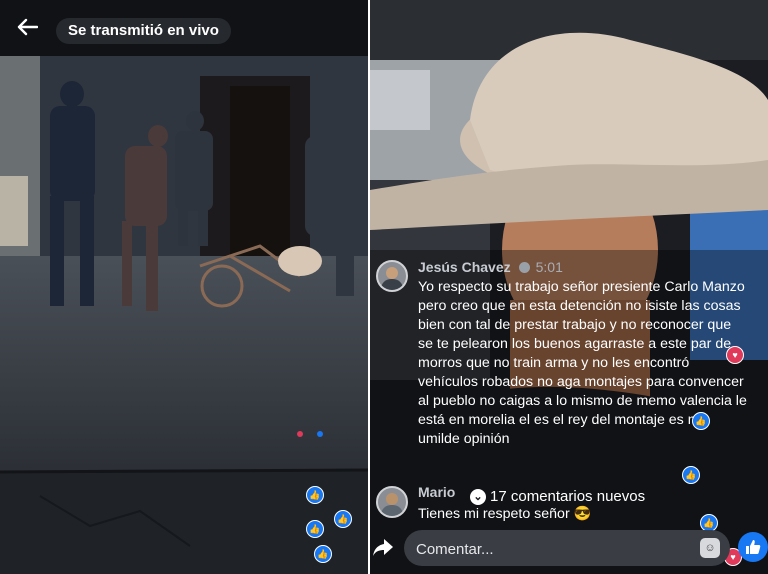 The width and height of the screenshot is (768, 574). I want to click on new-comments-banner: ⌄ 17 comentarios nuevos, so click(557, 497).